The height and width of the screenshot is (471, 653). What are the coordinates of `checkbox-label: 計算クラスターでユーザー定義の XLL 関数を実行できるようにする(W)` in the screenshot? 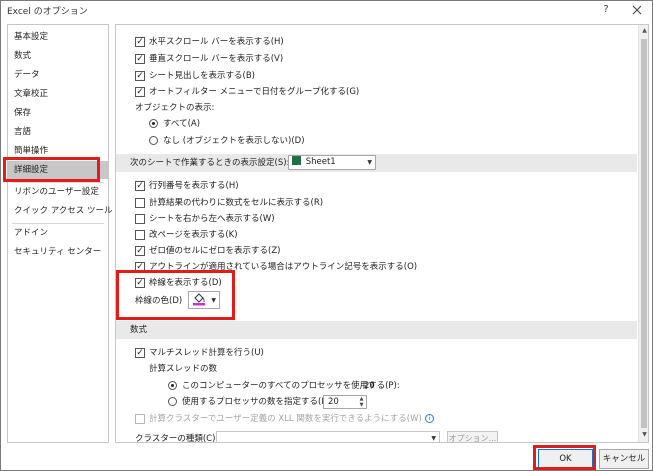 It's located at (285, 419).